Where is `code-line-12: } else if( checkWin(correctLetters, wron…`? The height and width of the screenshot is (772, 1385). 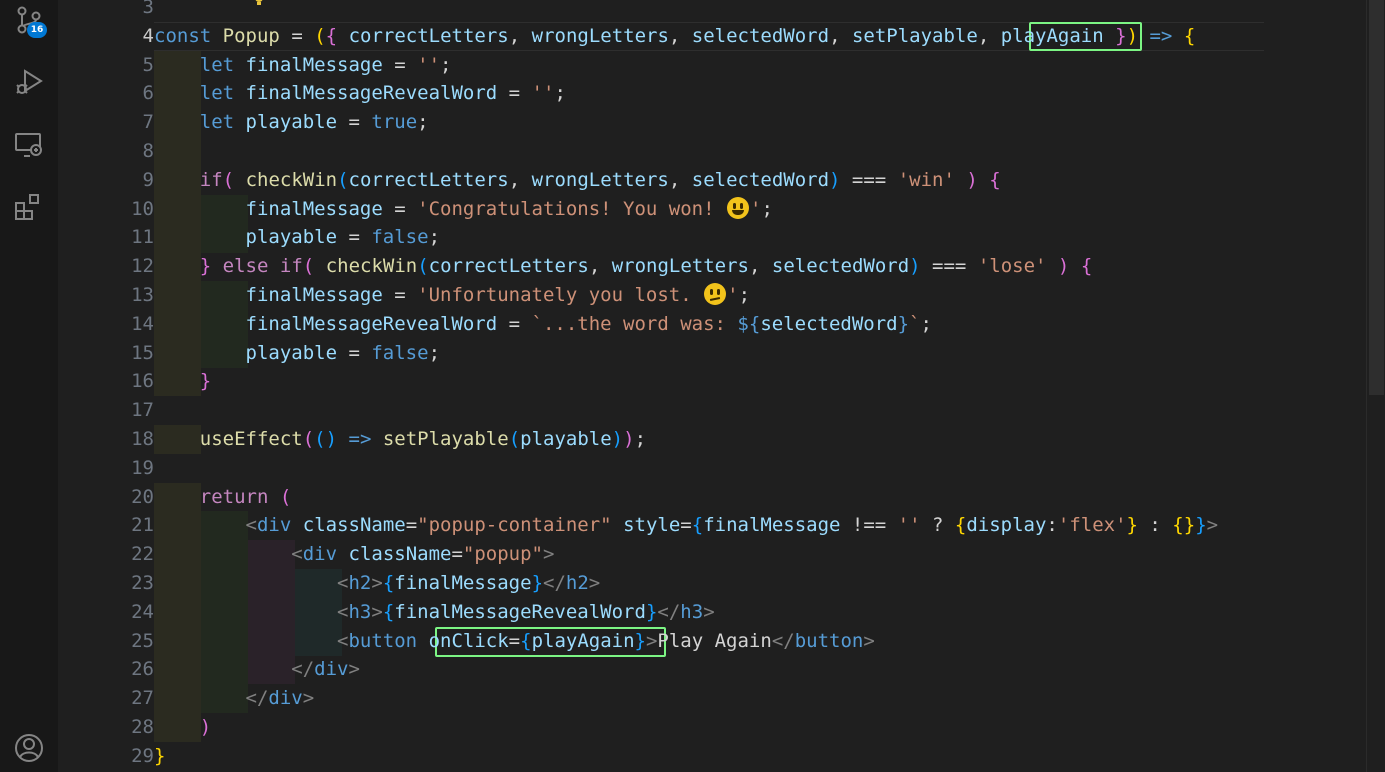
code-line-12: } else if( checkWin(correctLetters, wron… is located at coordinates (646, 266).